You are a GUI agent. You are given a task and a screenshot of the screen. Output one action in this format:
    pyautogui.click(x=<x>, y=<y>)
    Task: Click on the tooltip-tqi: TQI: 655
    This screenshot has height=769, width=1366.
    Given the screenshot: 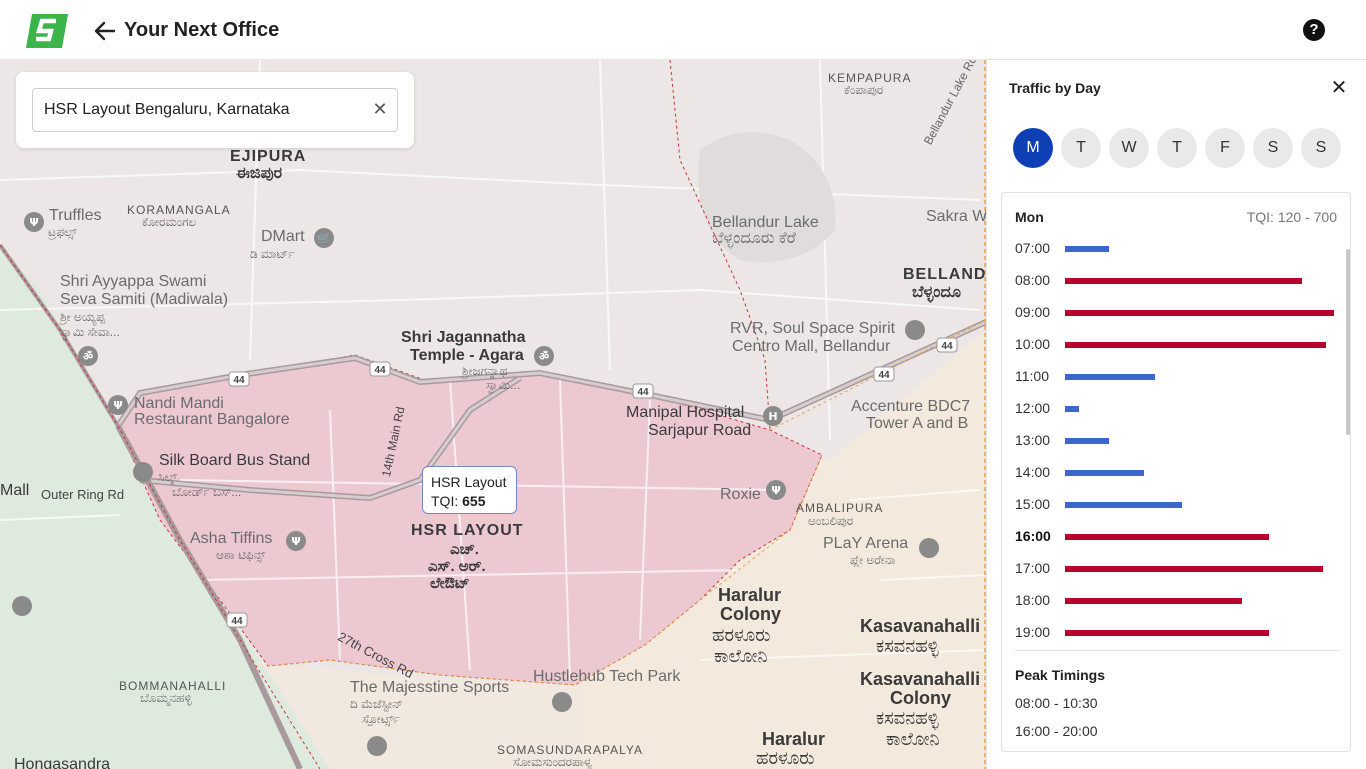 What is the action you would take?
    pyautogui.click(x=469, y=501)
    